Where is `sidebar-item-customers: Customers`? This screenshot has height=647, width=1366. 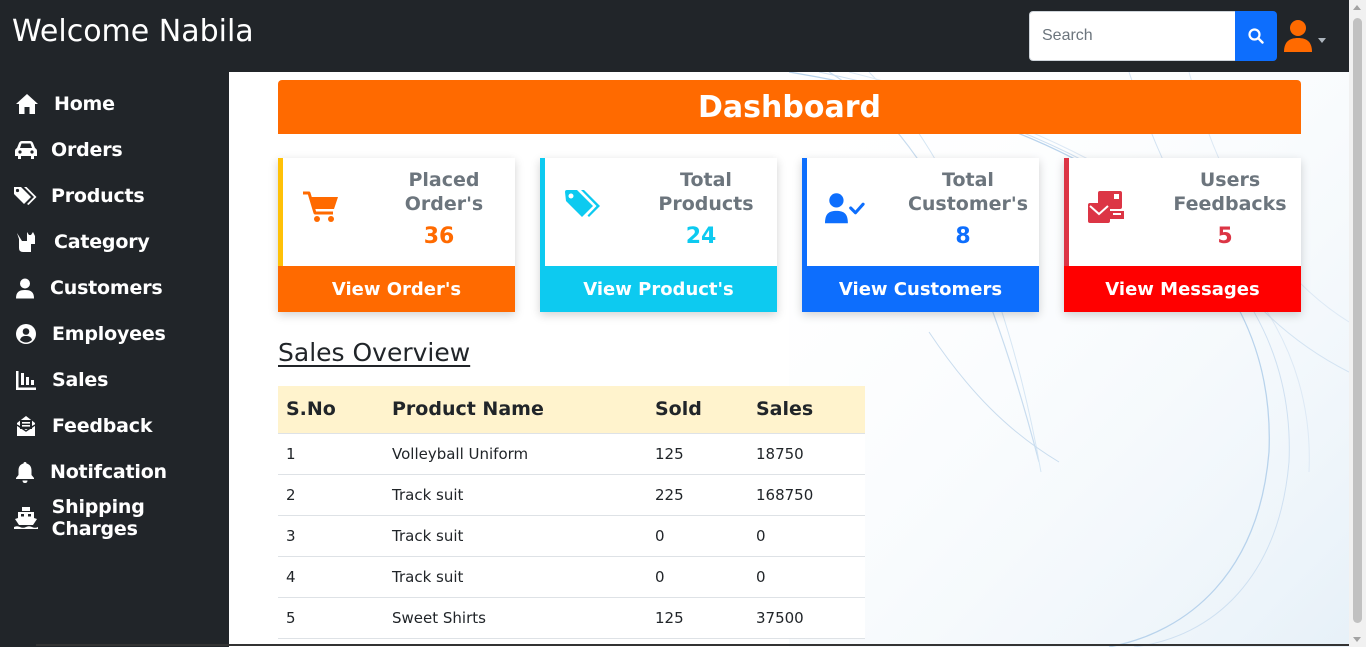
sidebar-item-customers: Customers is located at coordinates (114, 288).